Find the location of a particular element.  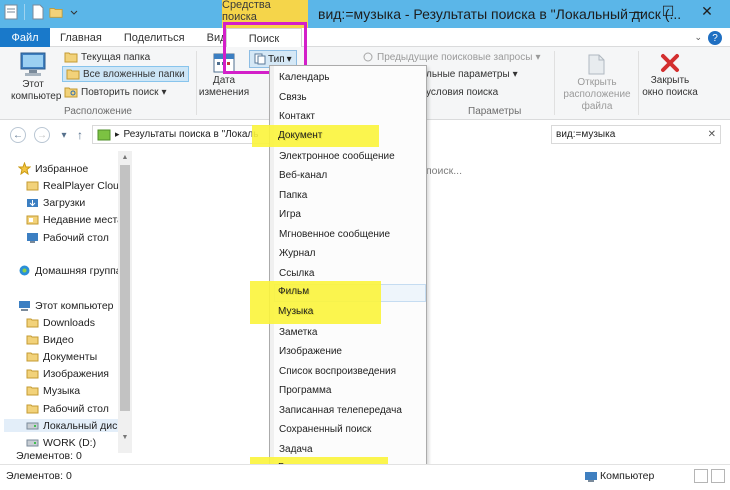

nav-item: RealPlayer Cloud is located at coordinates (75, 185).